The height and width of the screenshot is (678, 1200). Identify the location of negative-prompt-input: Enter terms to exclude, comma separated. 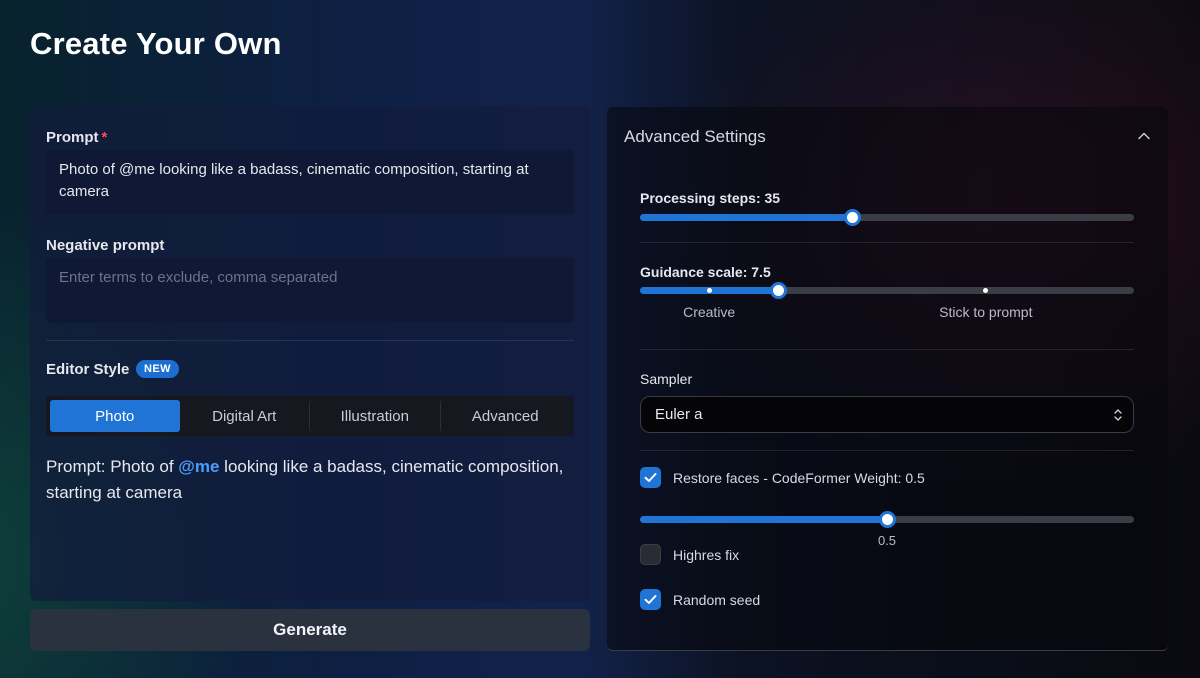
(310, 290).